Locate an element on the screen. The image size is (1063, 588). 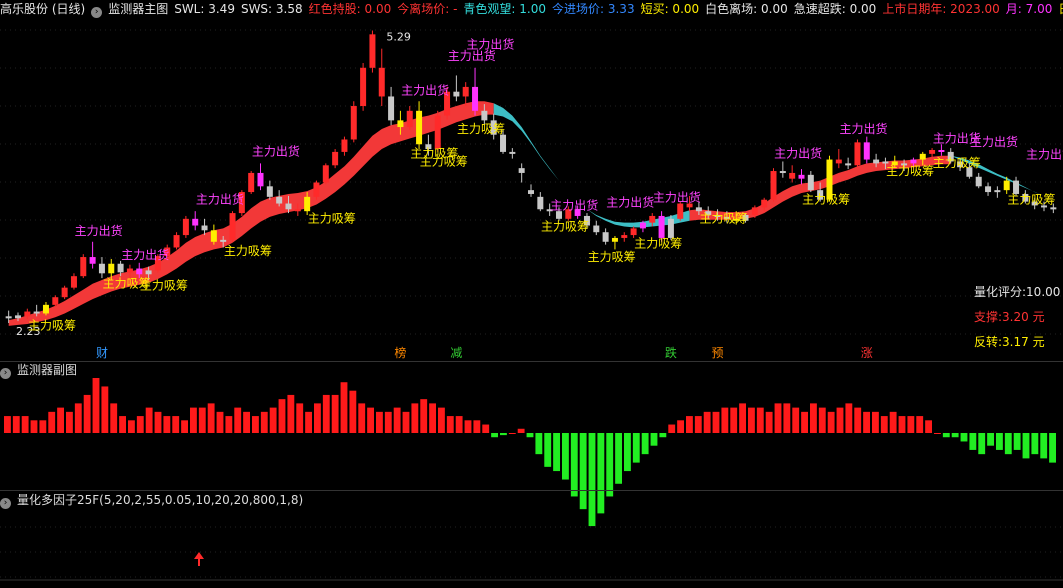
score-readout: 量化评分:10.00 is located at coordinates (1017, 292).